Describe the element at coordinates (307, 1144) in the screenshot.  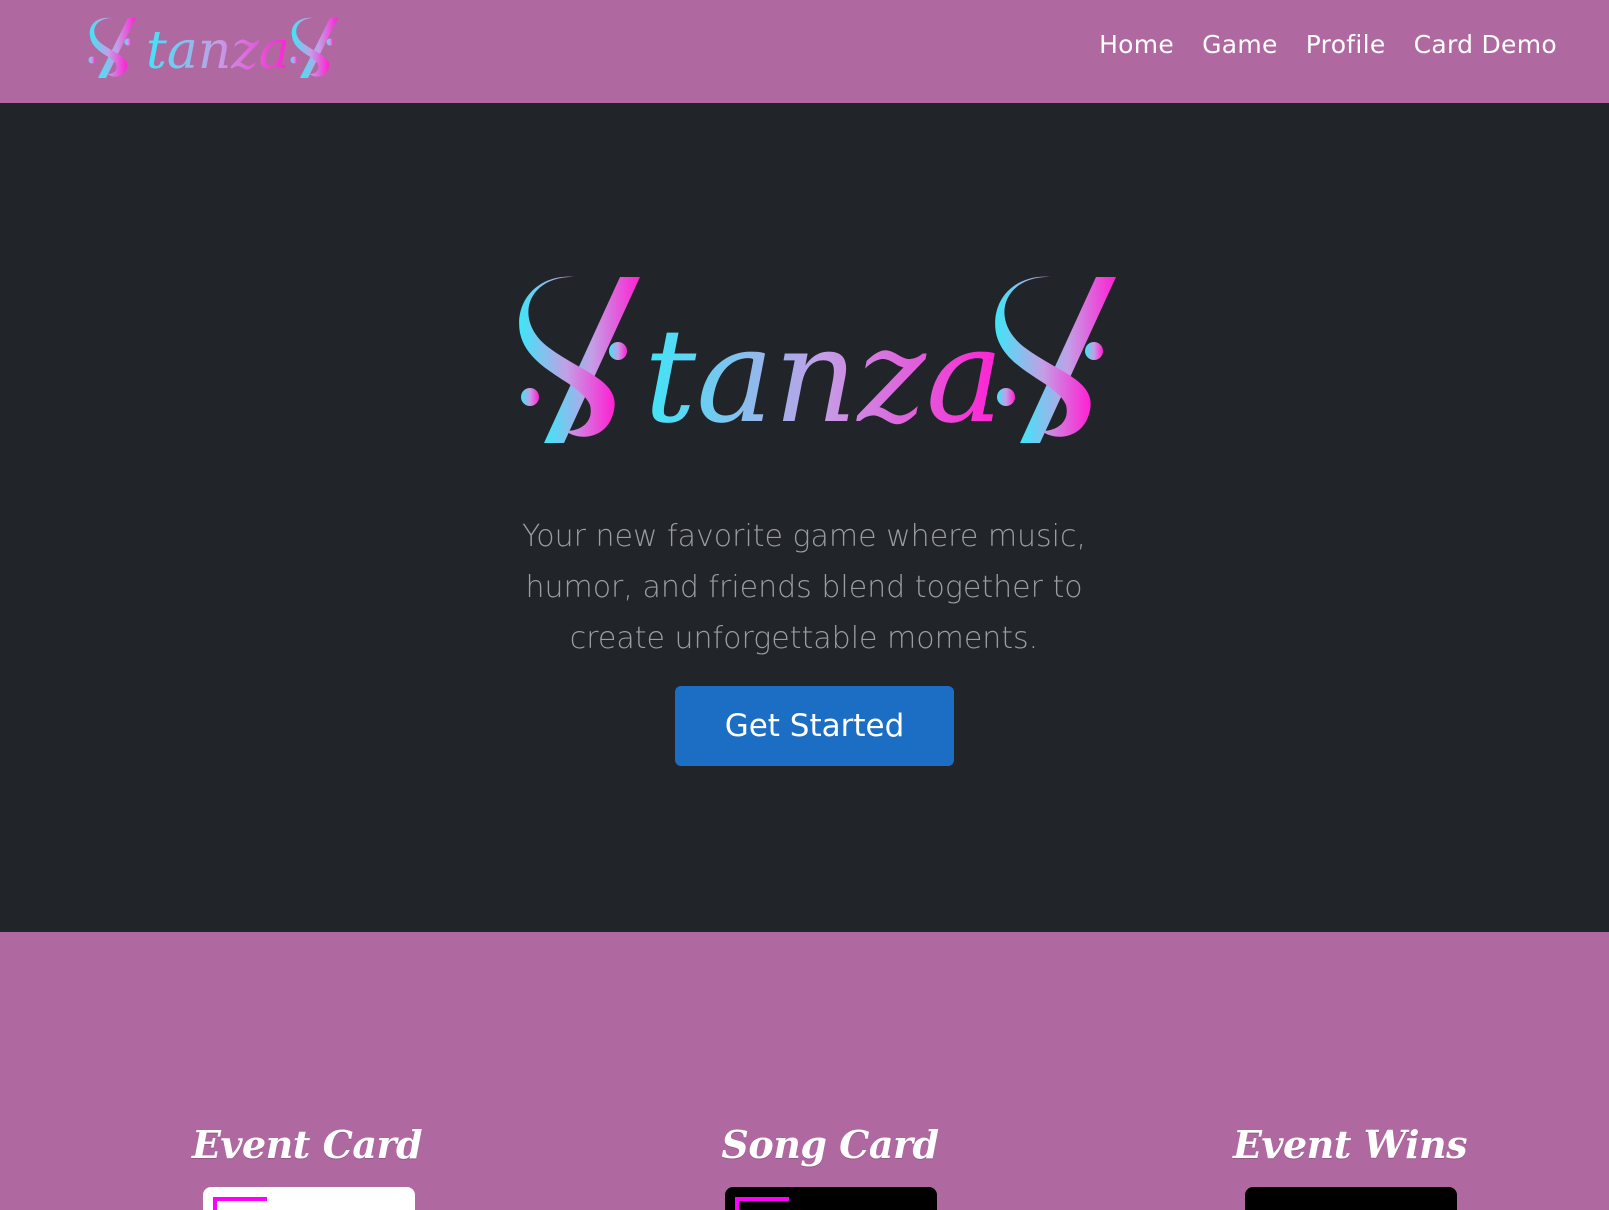
I see `feature-title: Event Card` at that location.